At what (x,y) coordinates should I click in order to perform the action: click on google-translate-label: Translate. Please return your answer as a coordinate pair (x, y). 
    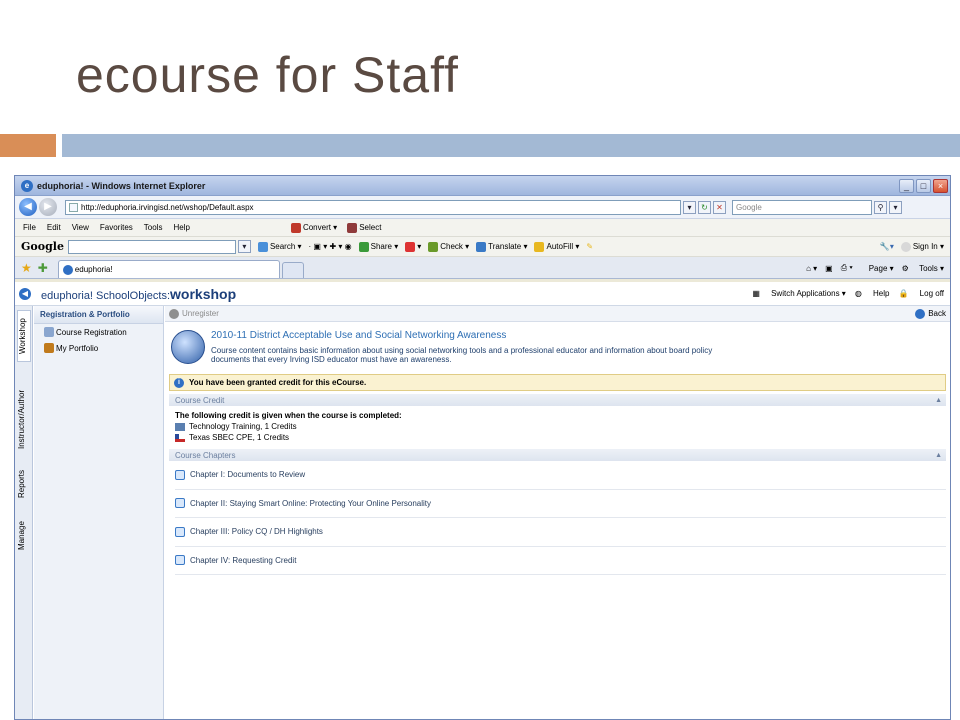
    Looking at the image, I should click on (505, 246).